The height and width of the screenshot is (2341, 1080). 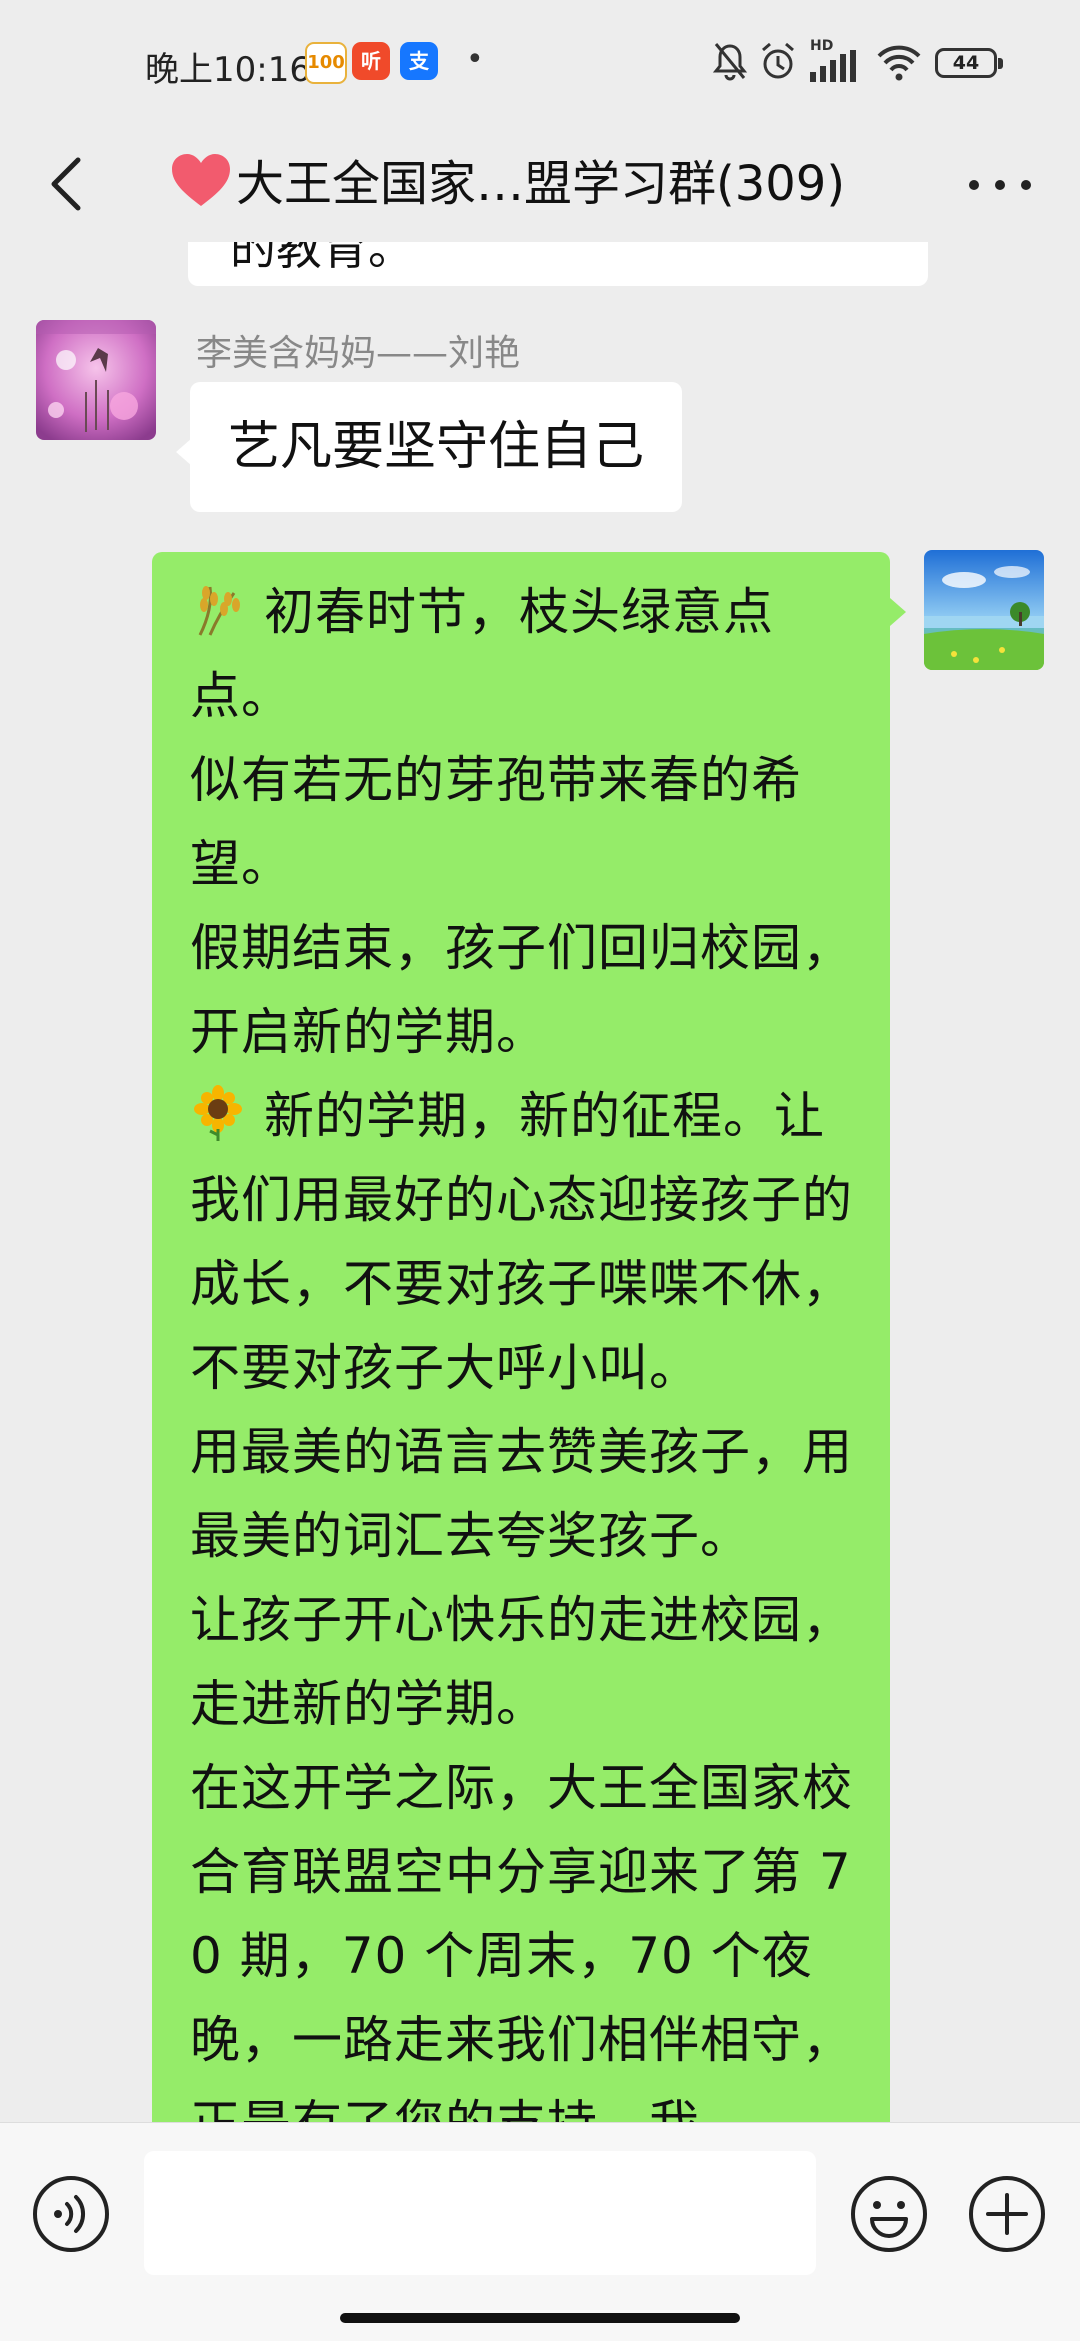 I want to click on chat-title-row: 大王全国家…盟学习群(309), so click(x=540, y=184).